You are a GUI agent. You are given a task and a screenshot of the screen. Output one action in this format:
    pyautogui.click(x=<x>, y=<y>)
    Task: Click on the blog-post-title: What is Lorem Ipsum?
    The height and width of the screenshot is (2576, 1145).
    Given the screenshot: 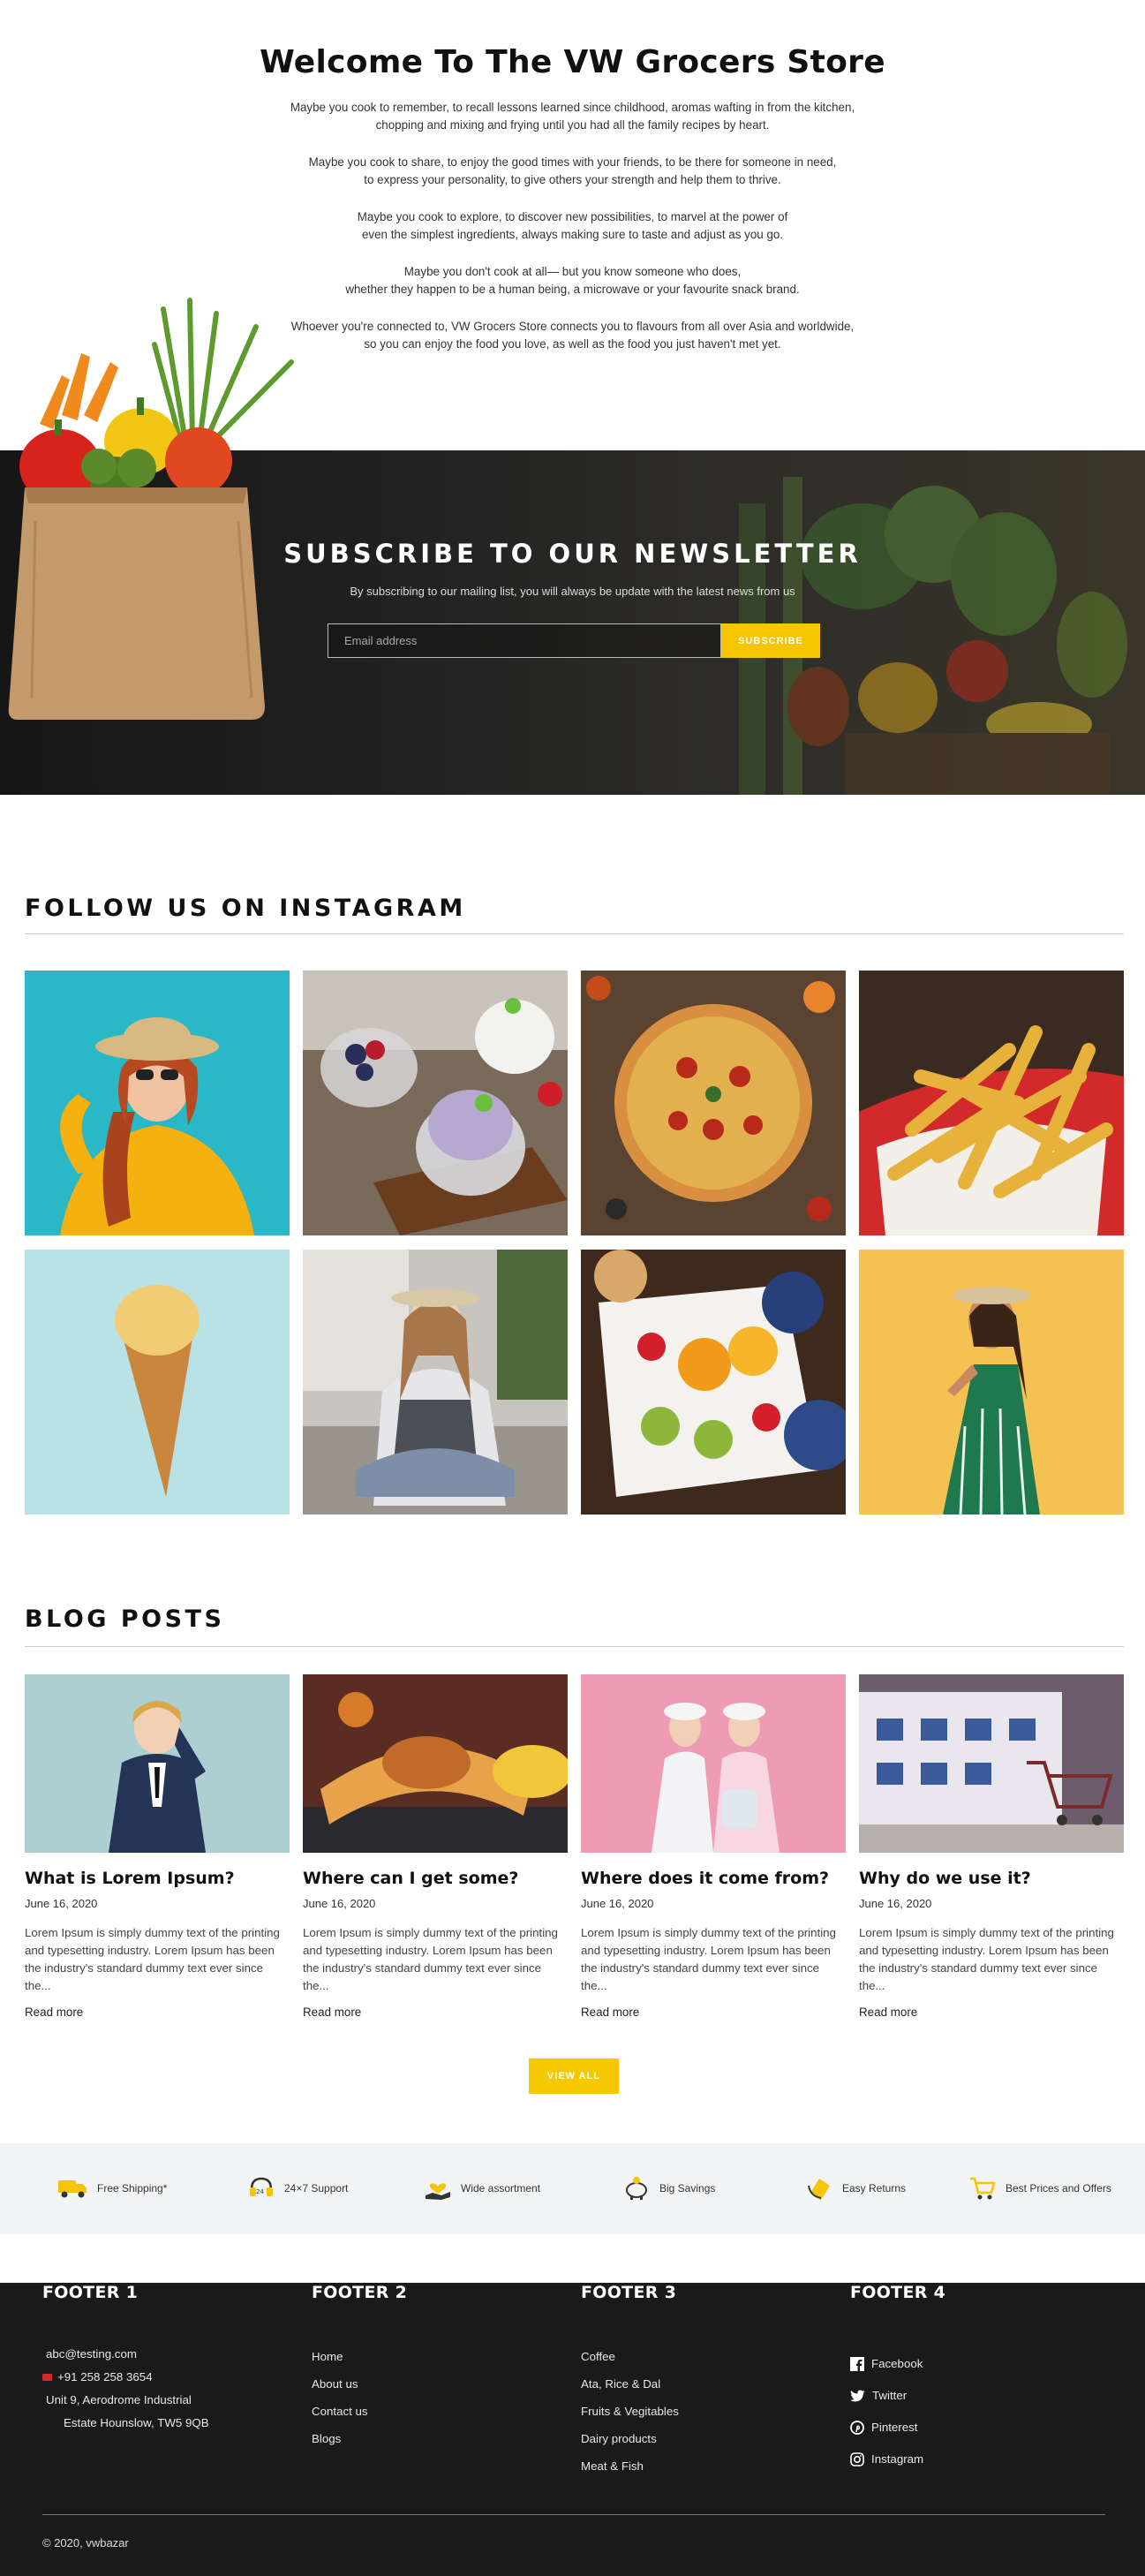 What is the action you would take?
    pyautogui.click(x=157, y=1878)
    